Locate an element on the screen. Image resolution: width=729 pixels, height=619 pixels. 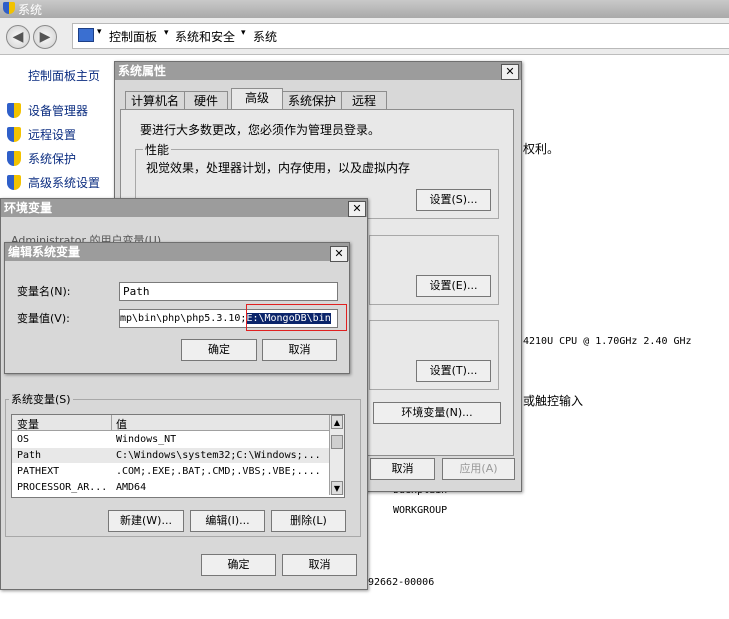
var-name-input: Path is located at coordinates (228, 291).